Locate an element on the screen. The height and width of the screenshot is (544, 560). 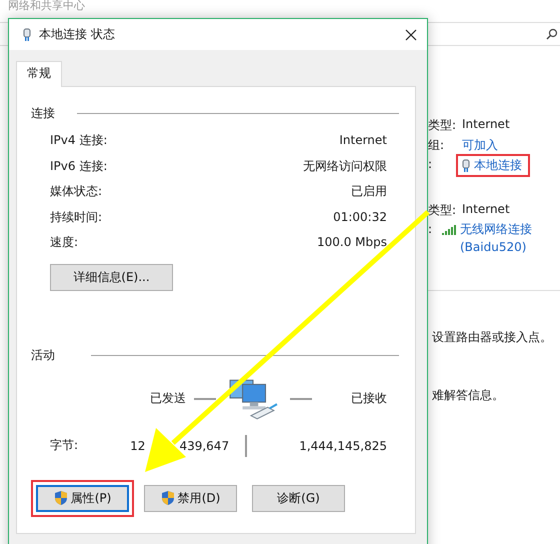
window-title: 本地连接 状态 is located at coordinates (77, 34).